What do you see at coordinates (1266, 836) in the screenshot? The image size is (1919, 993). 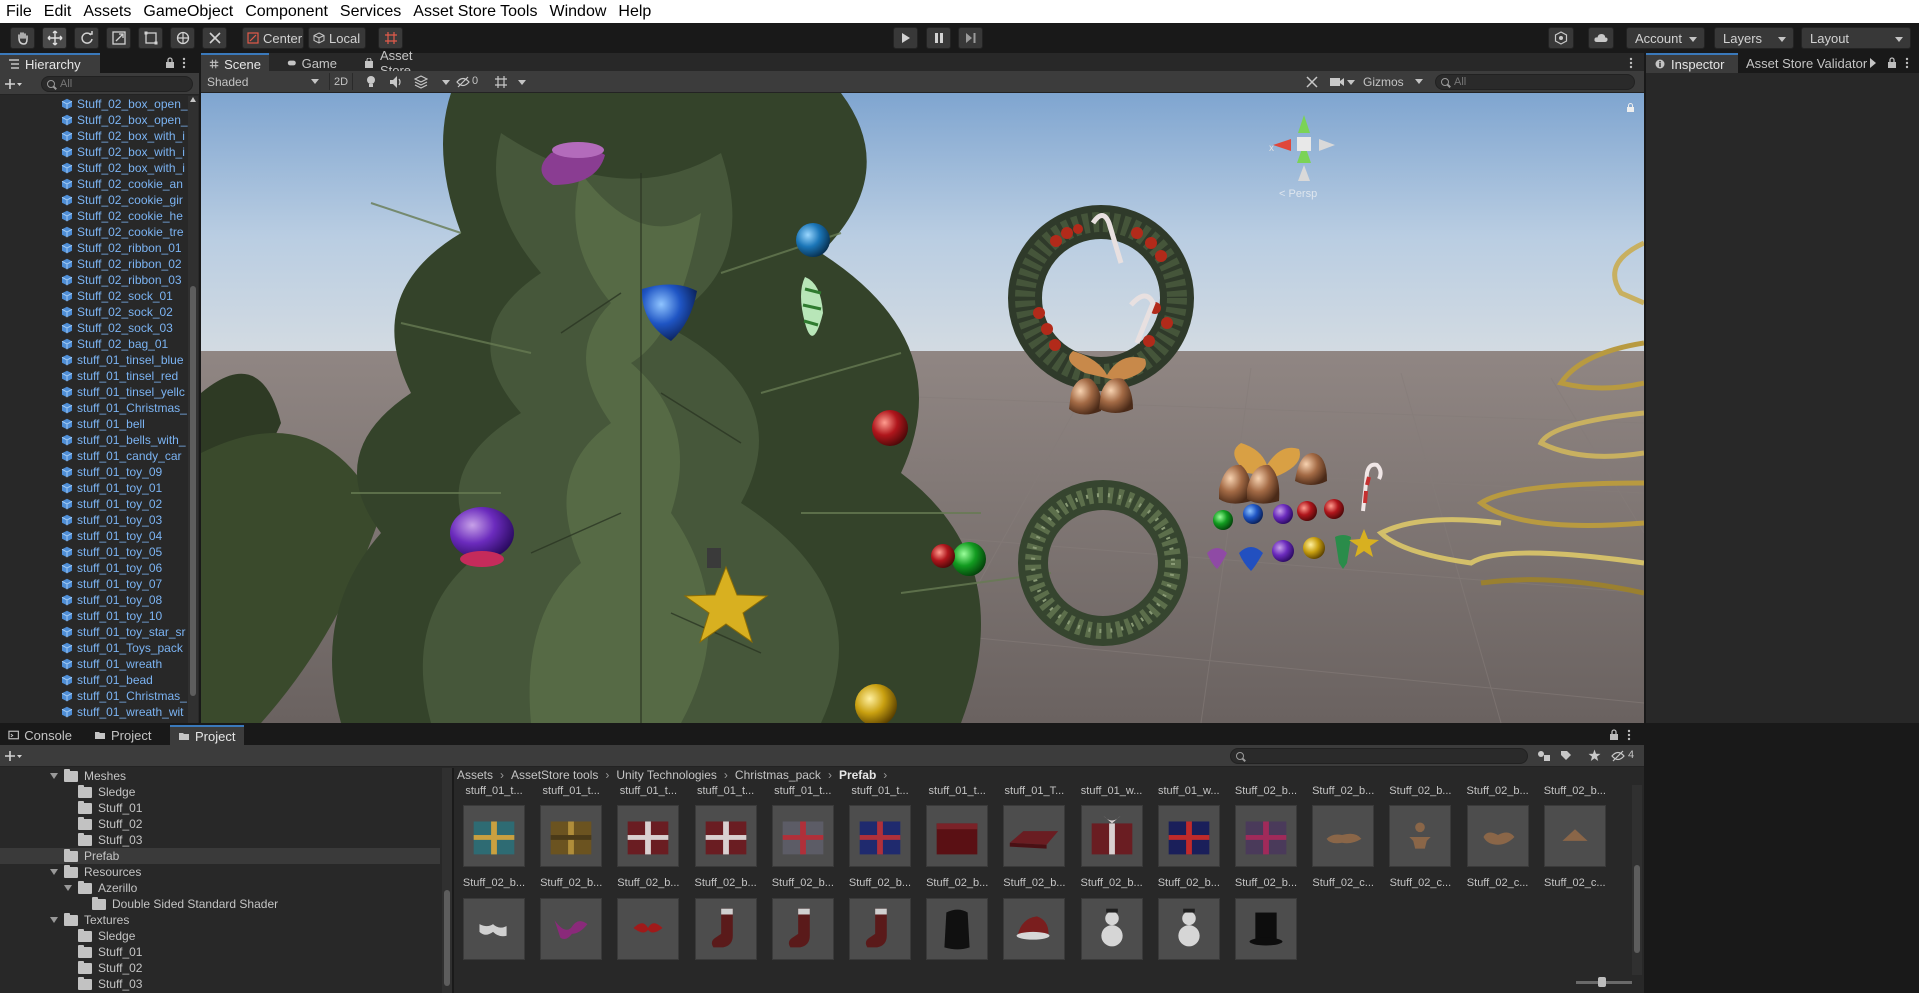 I see `asset-thumbnail-box-purple` at bounding box center [1266, 836].